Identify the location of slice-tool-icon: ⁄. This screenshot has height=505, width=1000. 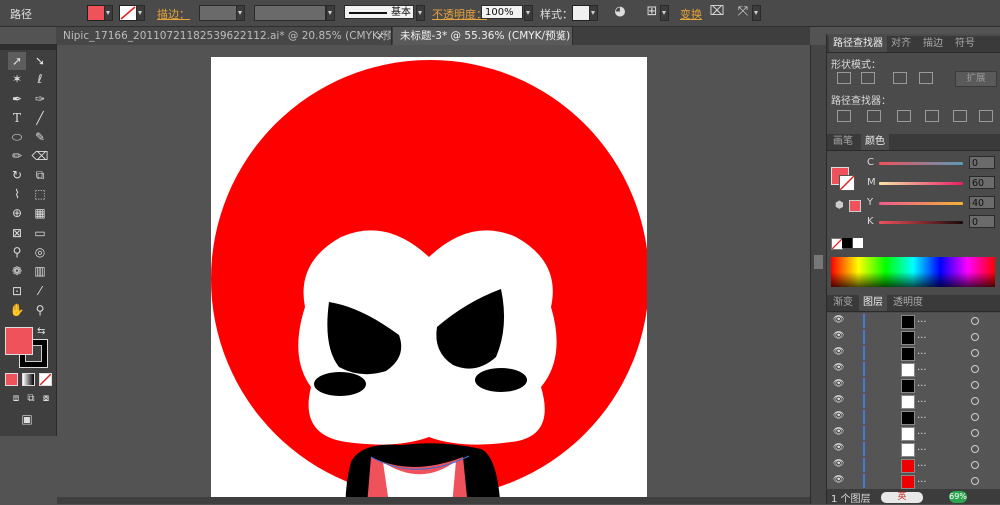
(40, 291).